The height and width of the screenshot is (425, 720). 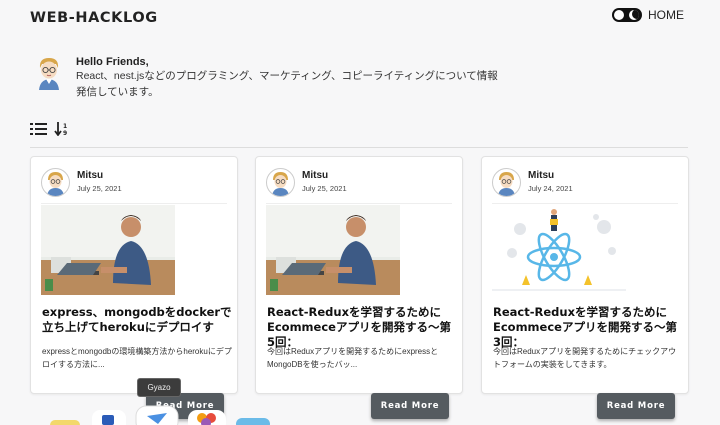 I want to click on toggle-knob, so click(x=619, y=15).